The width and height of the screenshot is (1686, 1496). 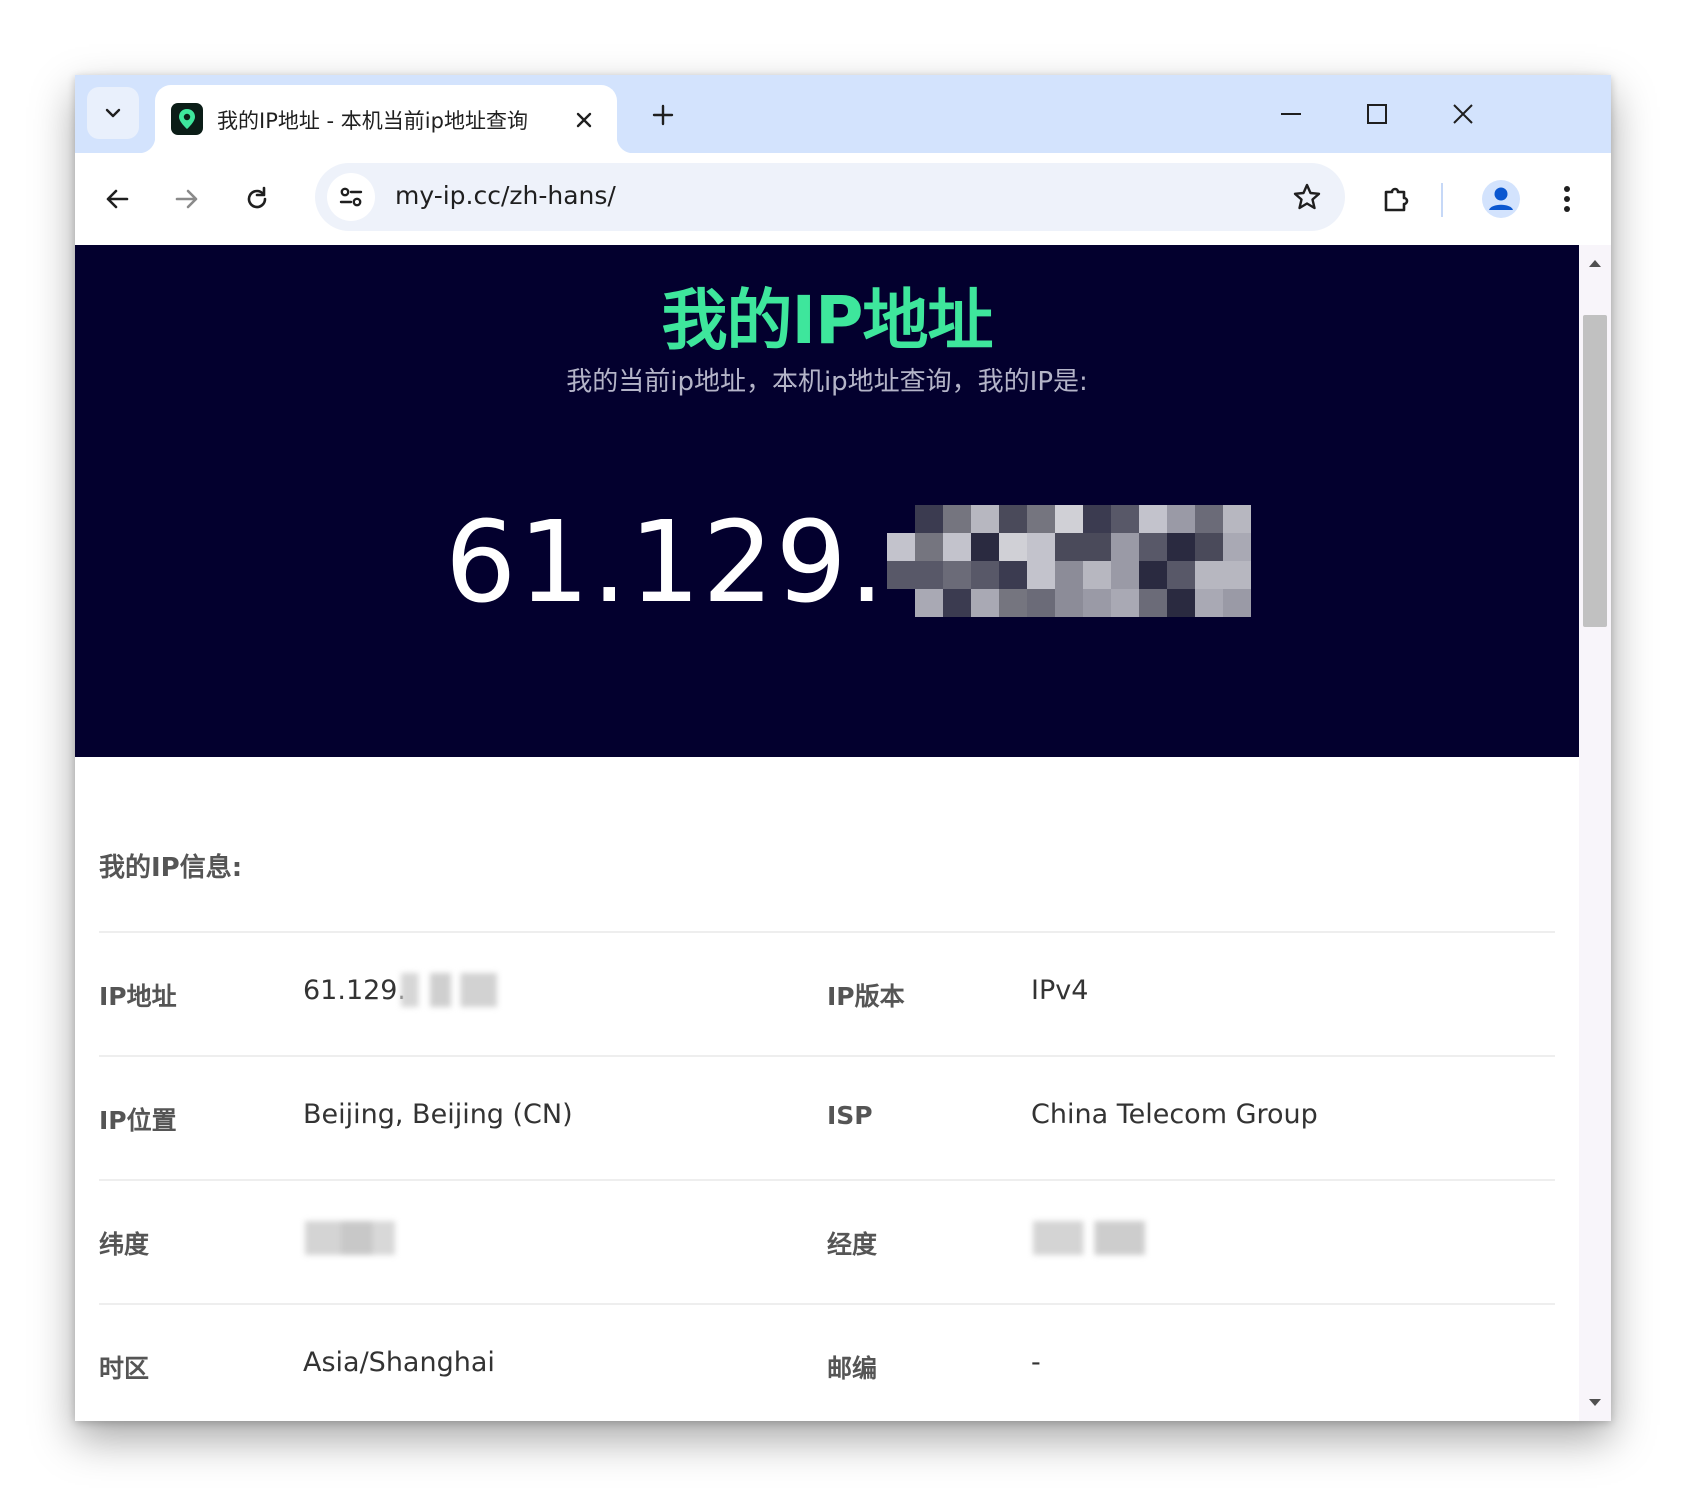 I want to click on back-button, so click(x=117, y=199).